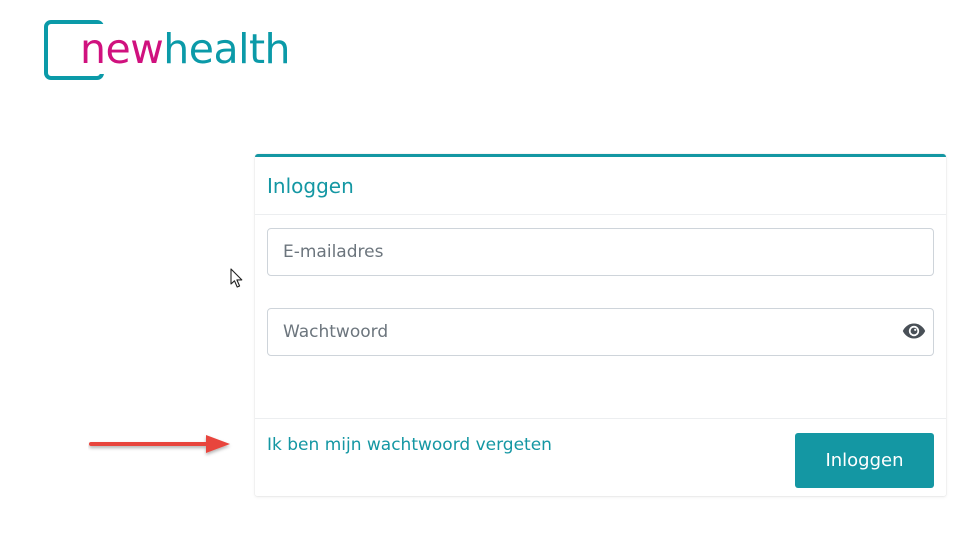 This screenshot has width=970, height=539. I want to click on logo-text-health: health, so click(227, 49).